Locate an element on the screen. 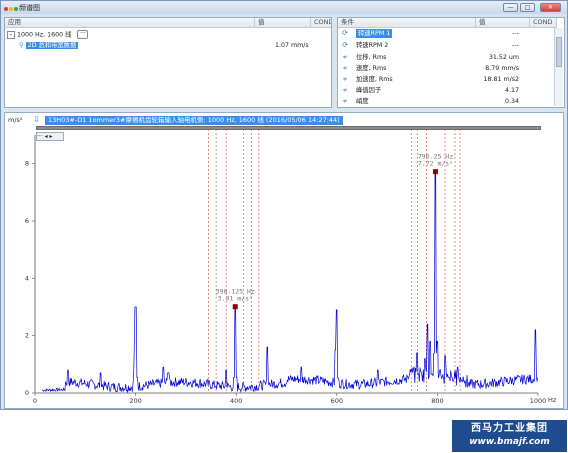 The height and width of the screenshot is (453, 568). condition-row: ≁ 位移, Rms 31.52 um is located at coordinates (448, 57).